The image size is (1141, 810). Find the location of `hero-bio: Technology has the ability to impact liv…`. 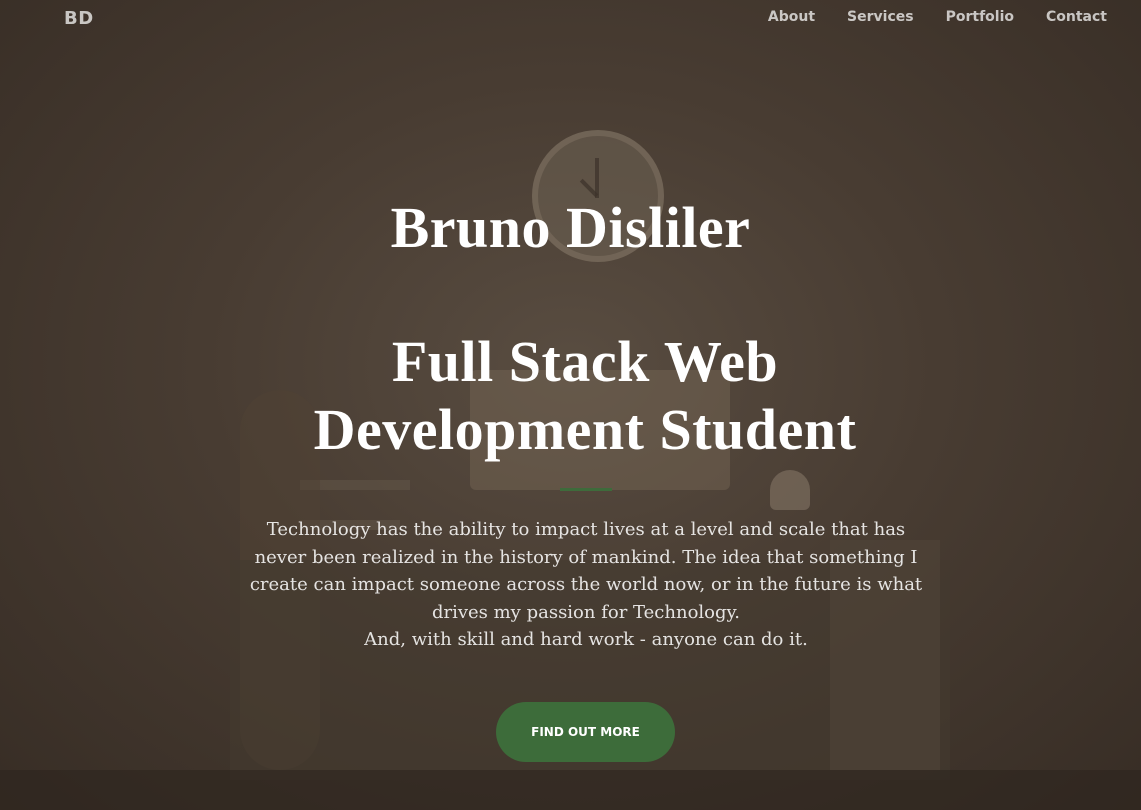

hero-bio: Technology has the ability to impact liv… is located at coordinates (586, 585).